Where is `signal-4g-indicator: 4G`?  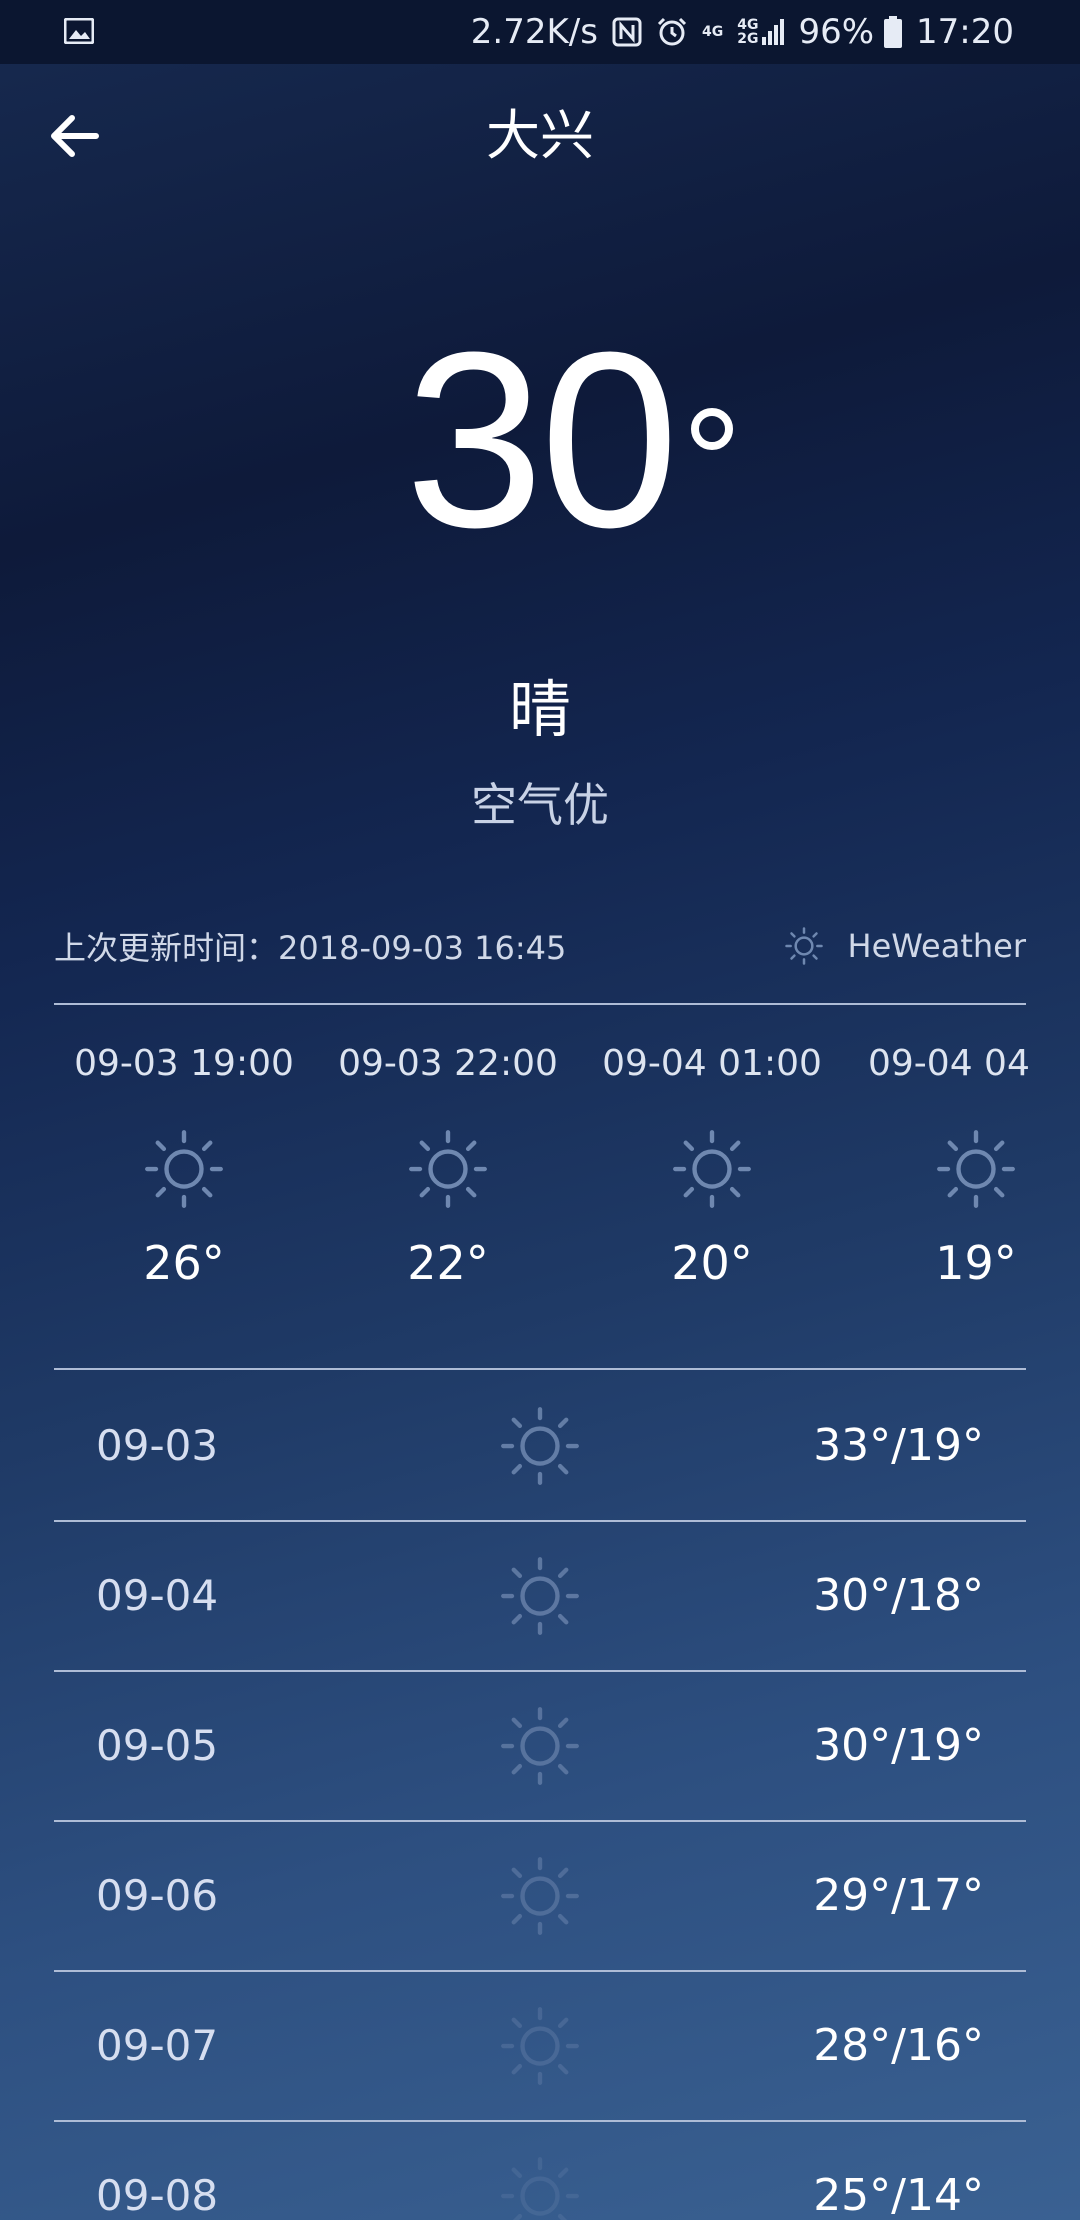 signal-4g-indicator: 4G is located at coordinates (712, 32).